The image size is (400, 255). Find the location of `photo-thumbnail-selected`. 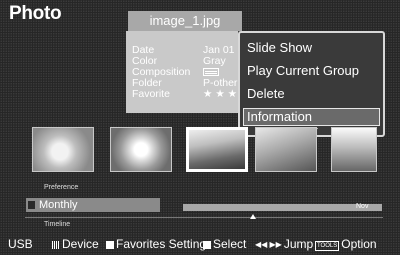

photo-thumbnail-selected is located at coordinates (217, 149).